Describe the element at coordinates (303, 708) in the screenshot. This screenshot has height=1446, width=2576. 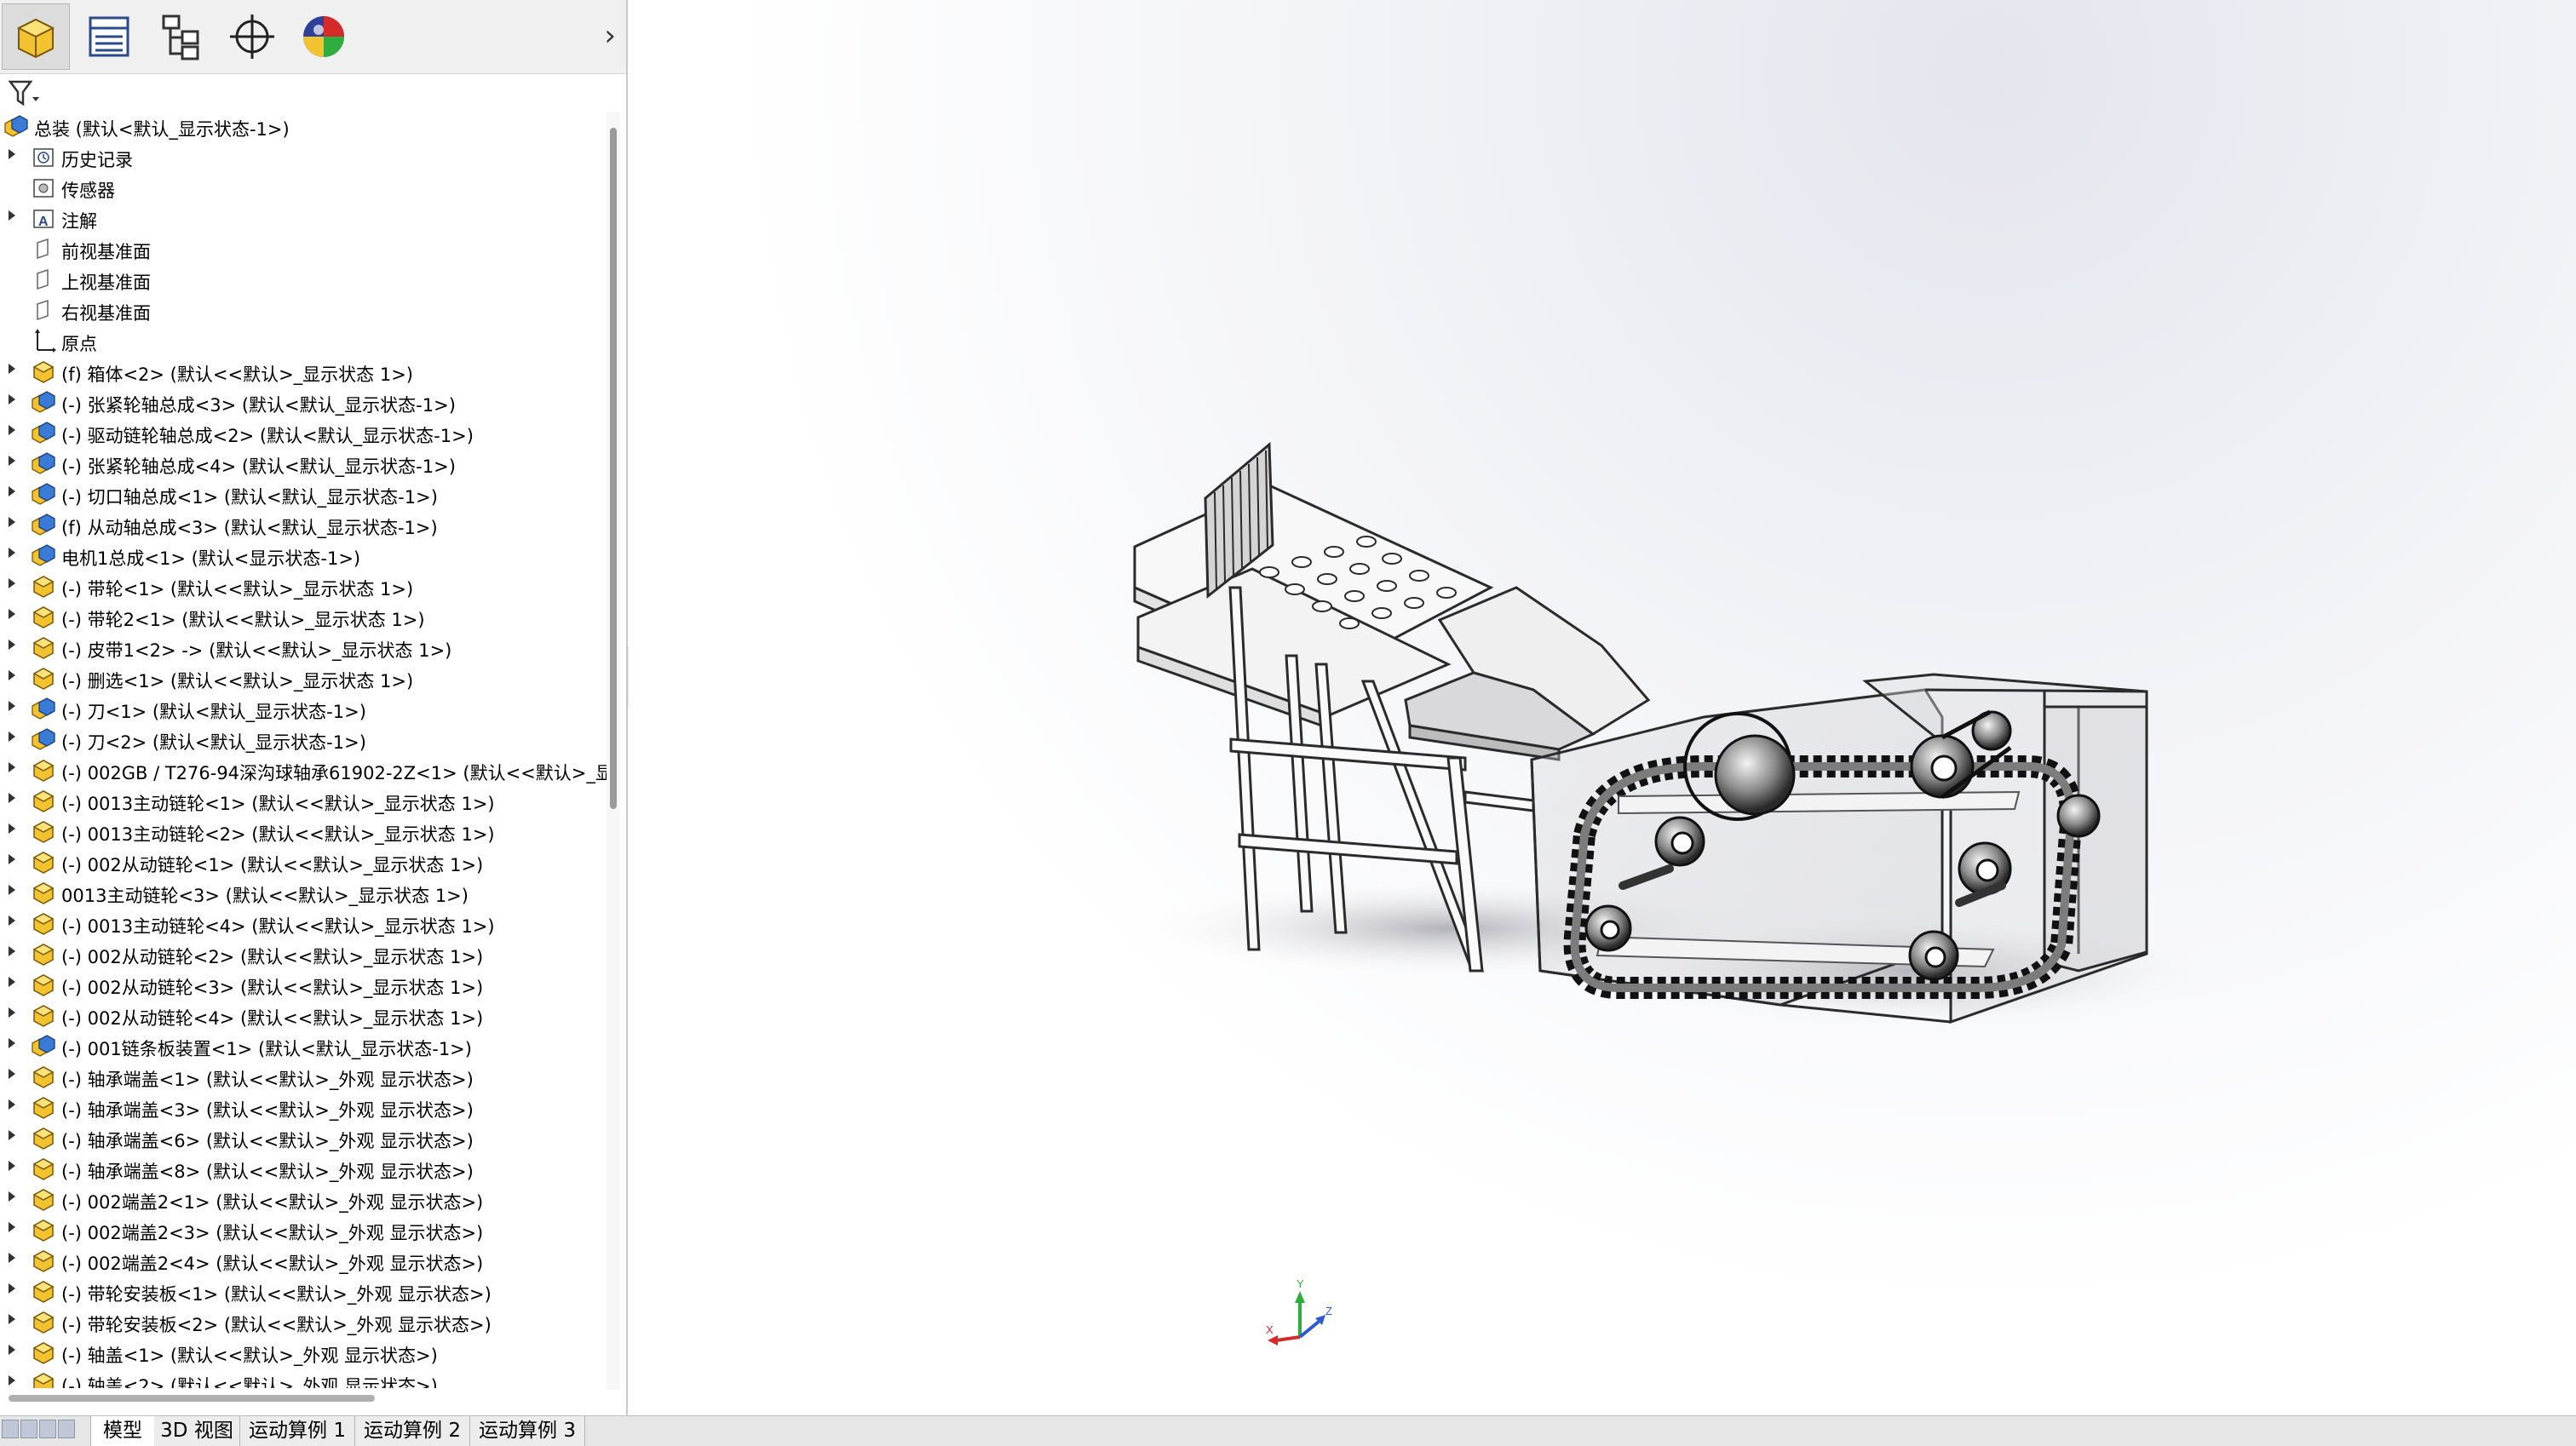
I see `tree-item: (-) 刀<1> (默认<默认_显示状态-1>)` at that location.